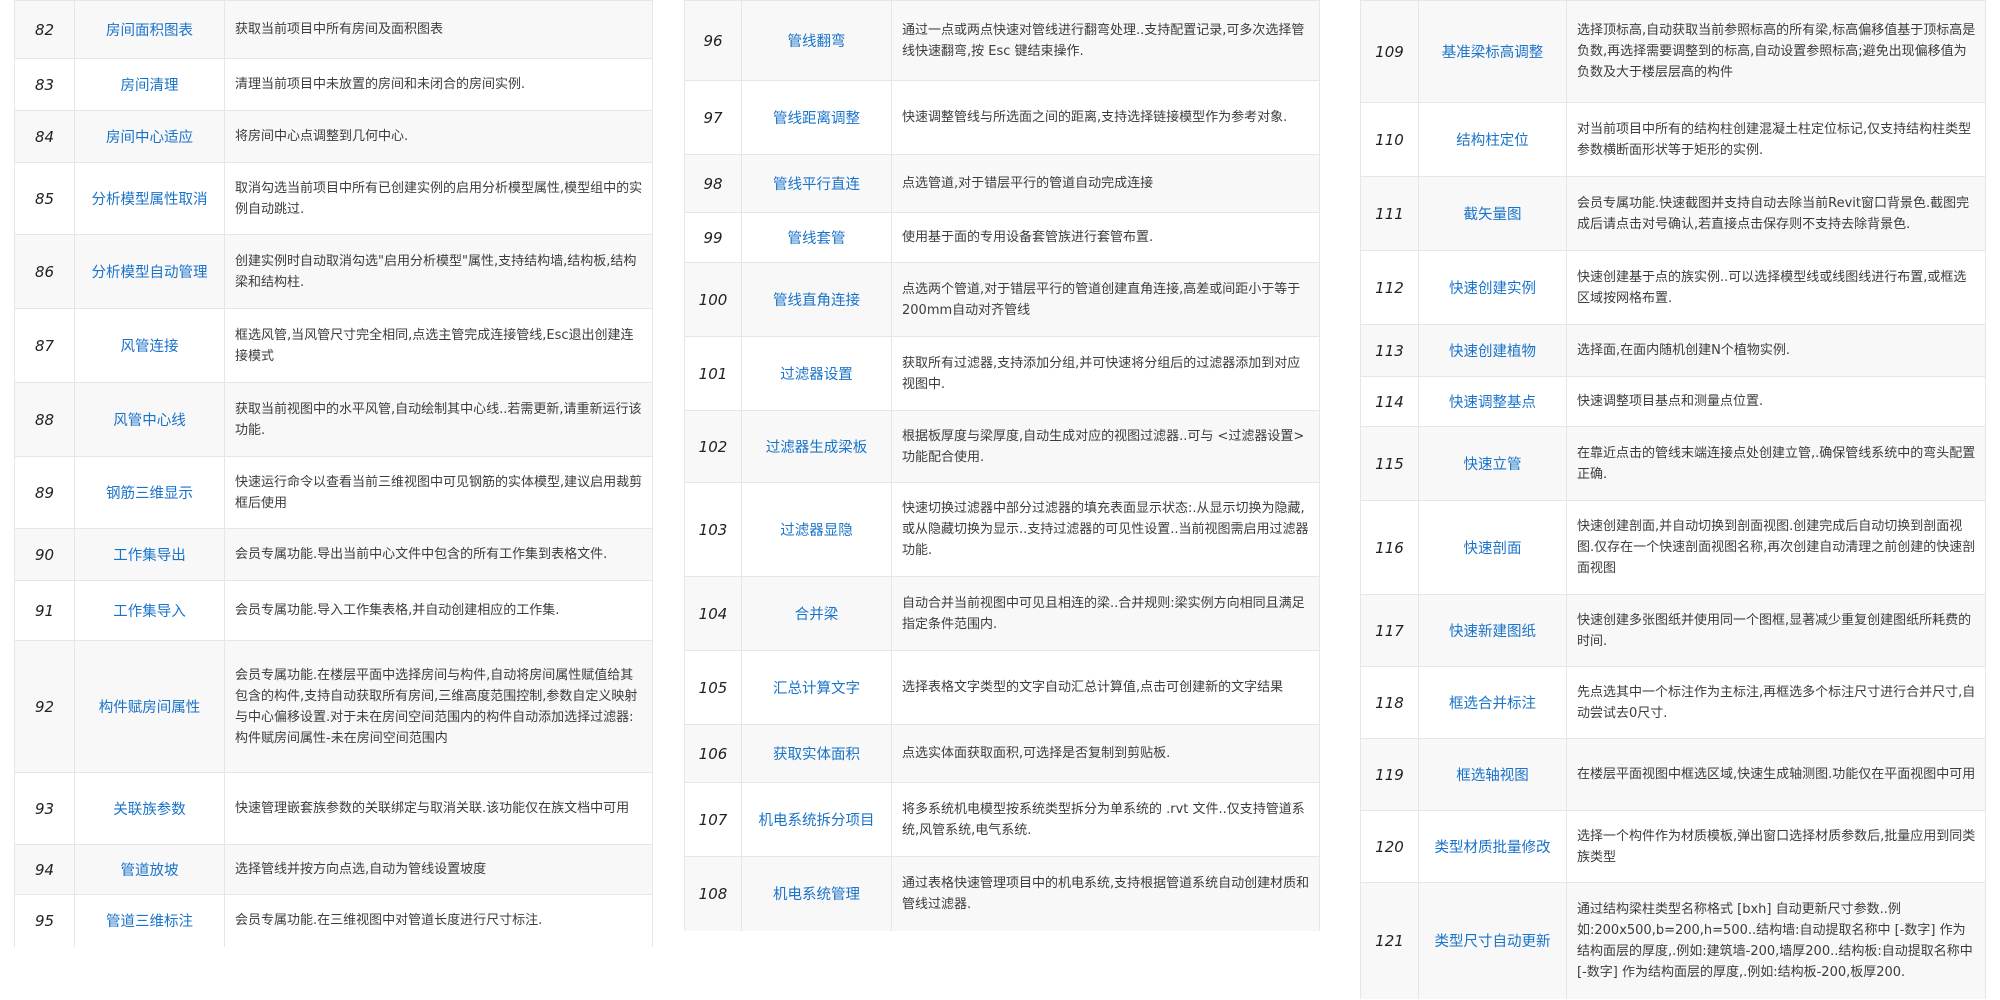 The image size is (2000, 1000). What do you see at coordinates (816, 819) in the screenshot?
I see `feature-name-link: 机电系统拆分项目` at bounding box center [816, 819].